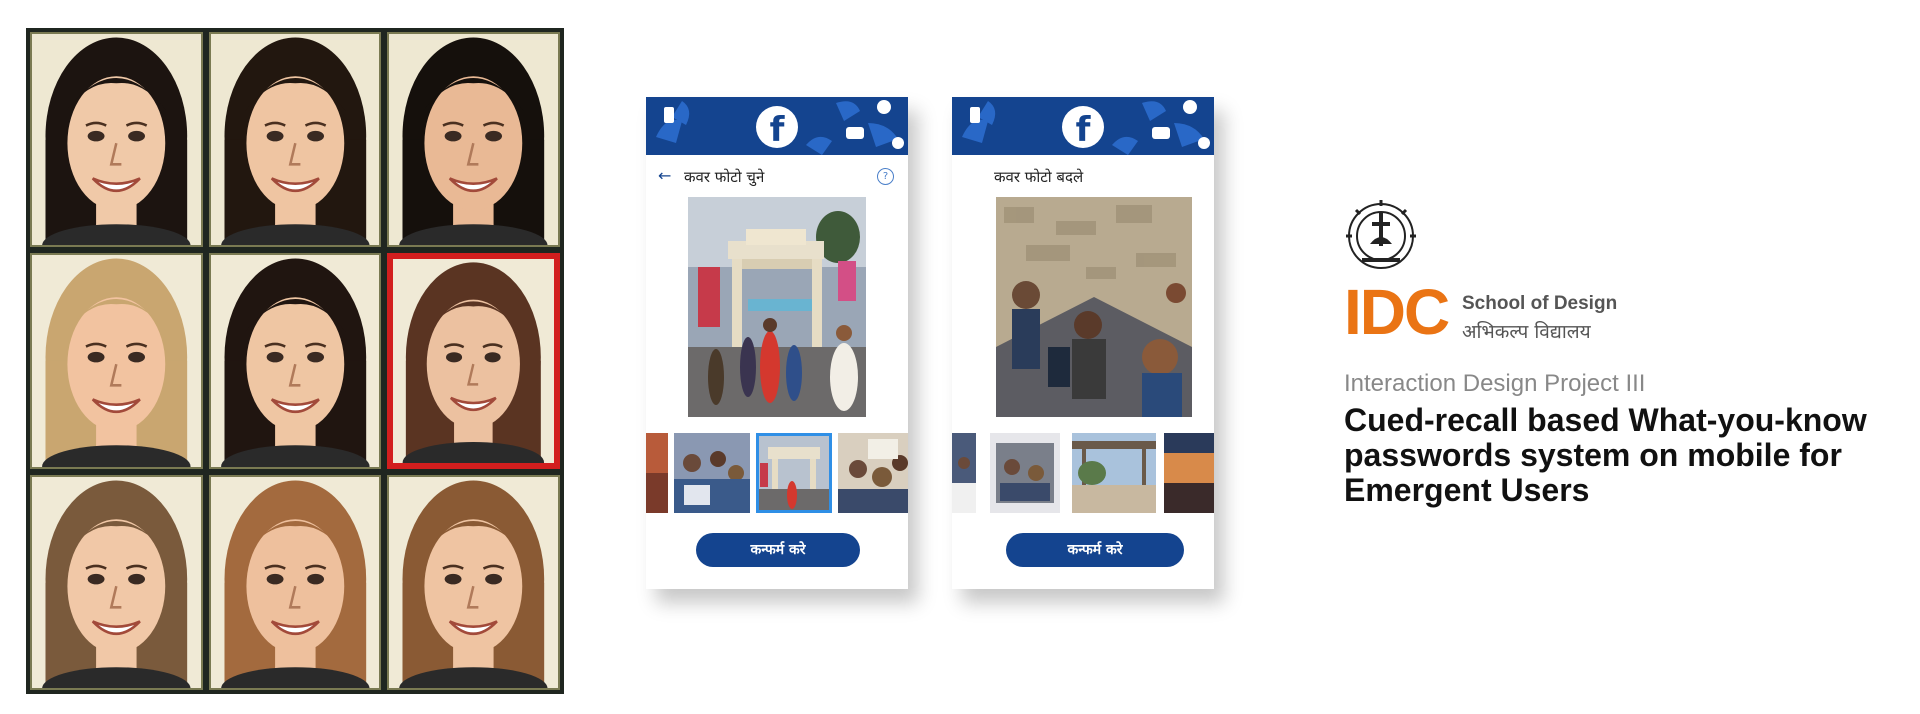  Describe the element at coordinates (1381, 234) in the screenshot. I see `iit-bombay-seal-icon` at that location.